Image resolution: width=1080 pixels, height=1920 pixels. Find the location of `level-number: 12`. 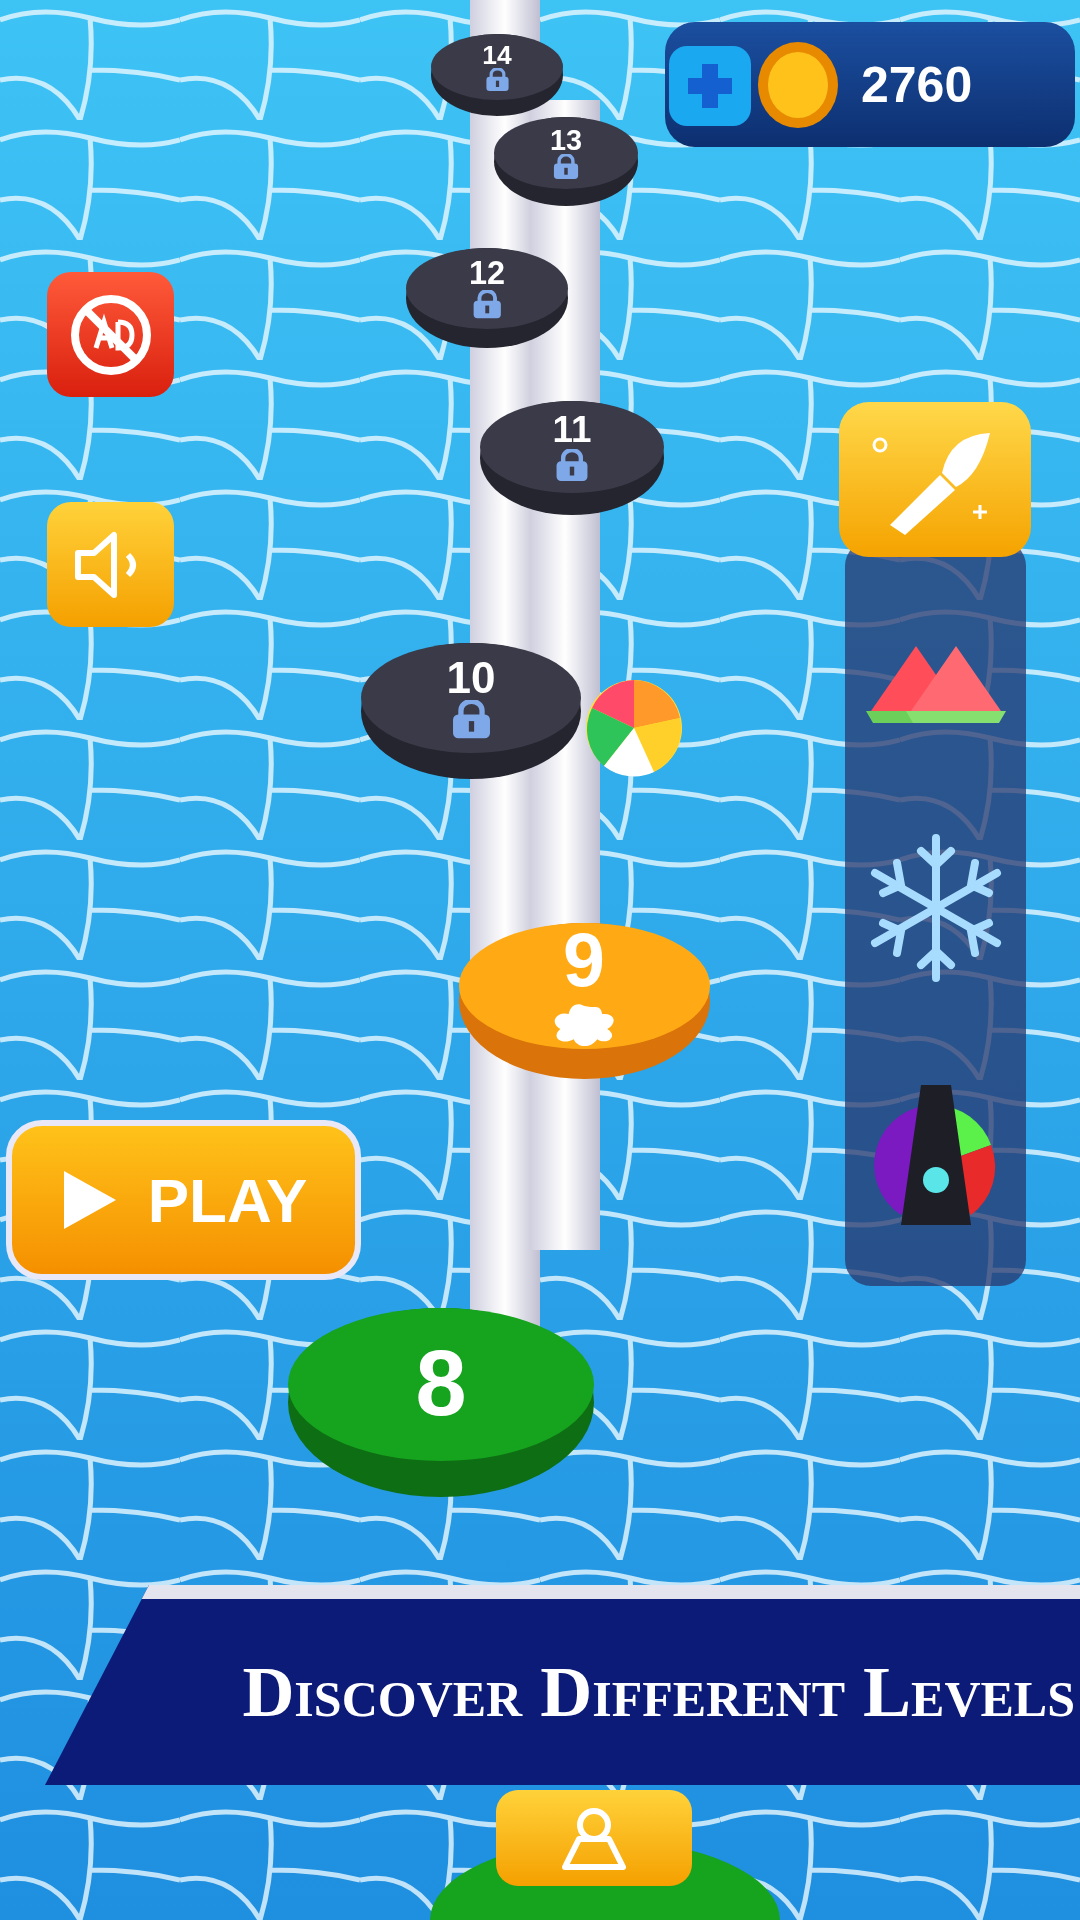

level-number: 12 is located at coordinates (487, 273).